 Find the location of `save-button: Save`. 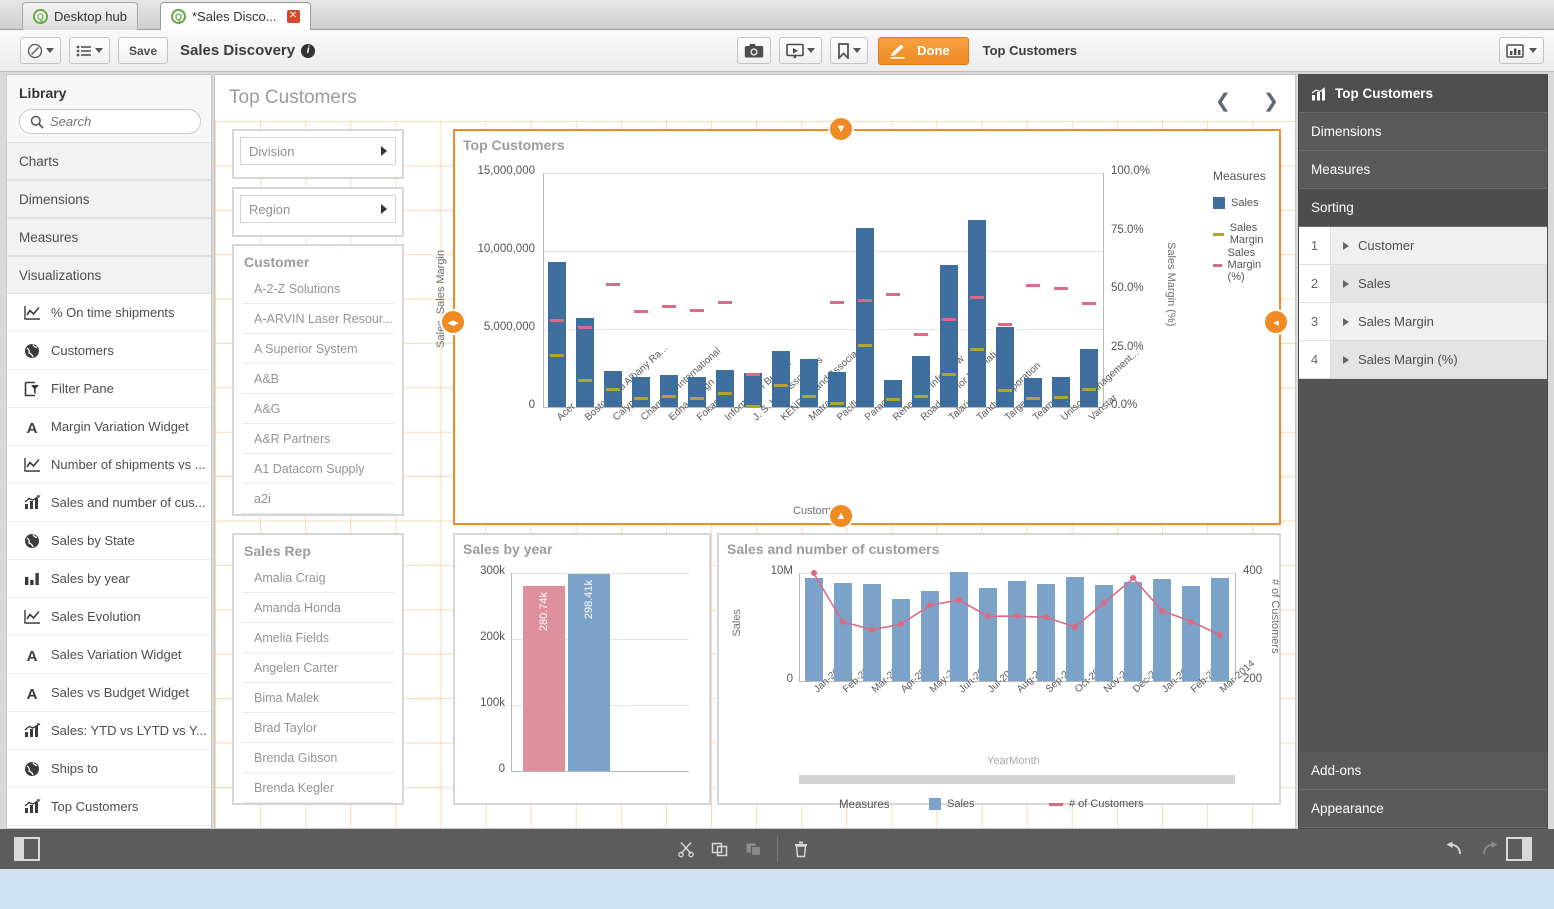

save-button: Save is located at coordinates (143, 50).